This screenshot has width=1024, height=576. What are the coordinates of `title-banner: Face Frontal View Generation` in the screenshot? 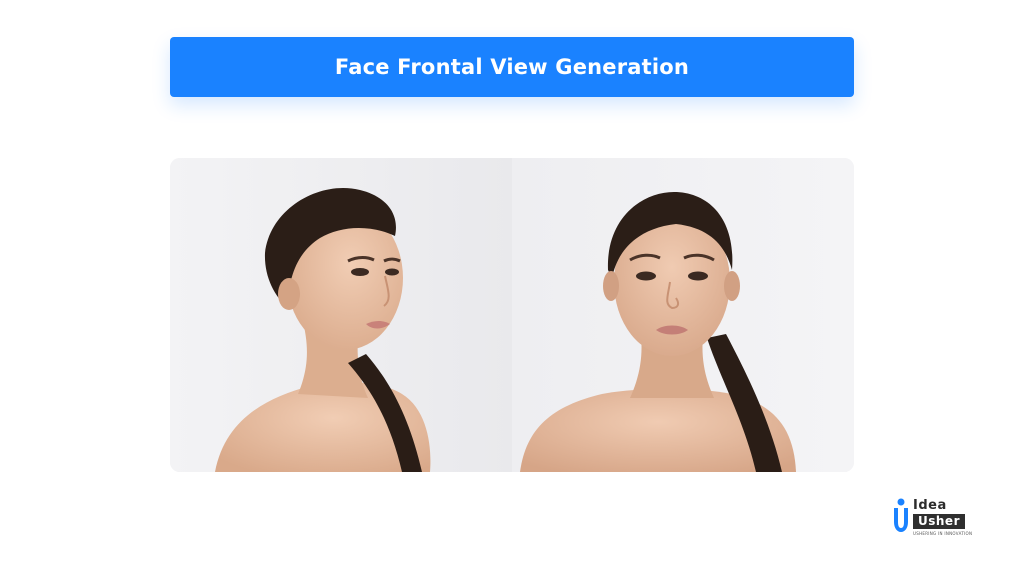 It's located at (512, 67).